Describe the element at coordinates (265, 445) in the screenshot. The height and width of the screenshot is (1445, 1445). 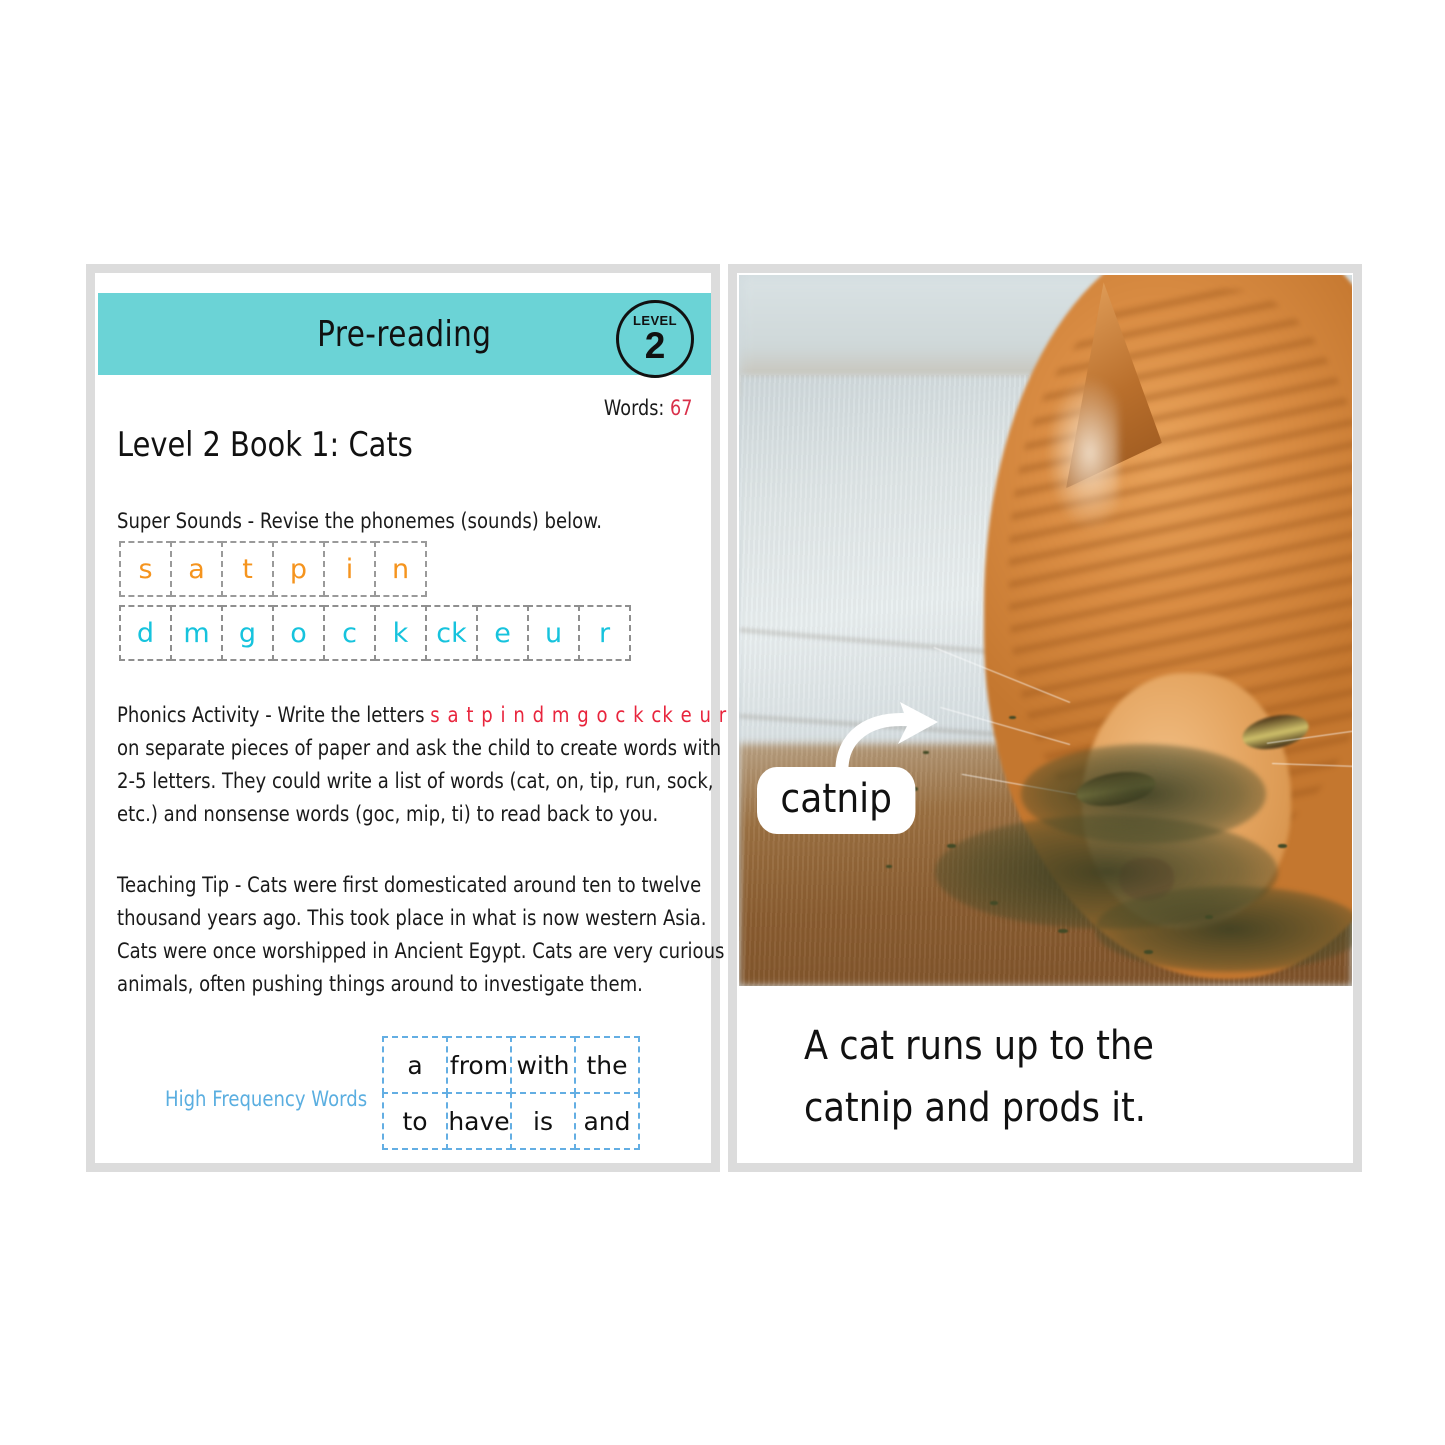
I see `book-title: Level 2 Book 1: Cats` at that location.